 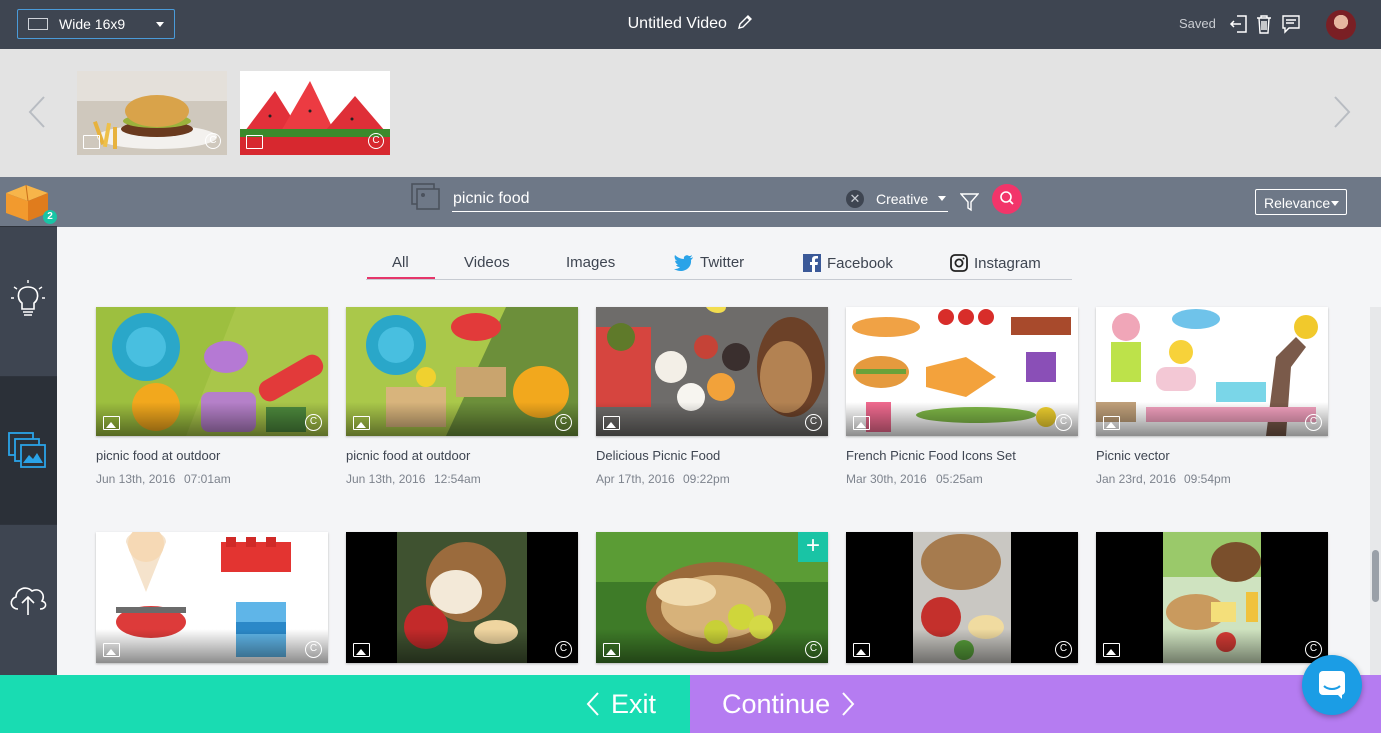 I want to click on result-time: 05:25am, so click(x=959, y=479).